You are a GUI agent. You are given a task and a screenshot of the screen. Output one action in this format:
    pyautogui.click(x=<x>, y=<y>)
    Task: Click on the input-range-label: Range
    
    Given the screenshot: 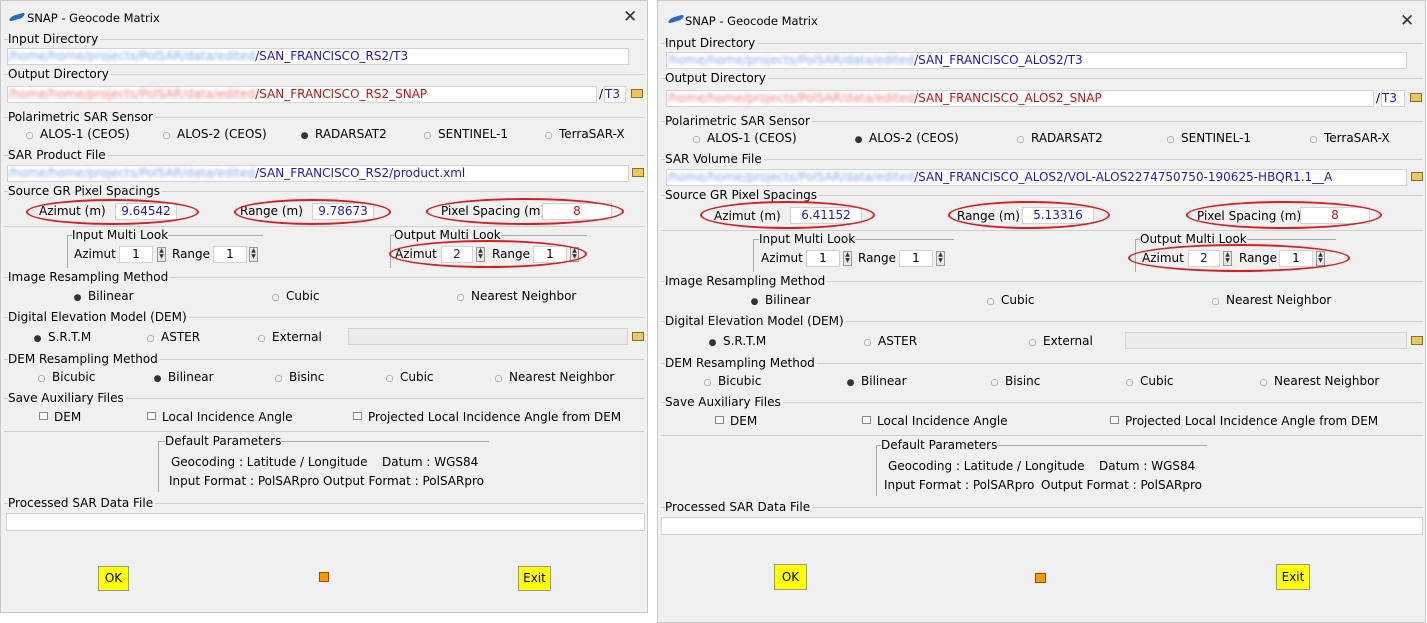 What is the action you would take?
    pyautogui.click(x=191, y=254)
    